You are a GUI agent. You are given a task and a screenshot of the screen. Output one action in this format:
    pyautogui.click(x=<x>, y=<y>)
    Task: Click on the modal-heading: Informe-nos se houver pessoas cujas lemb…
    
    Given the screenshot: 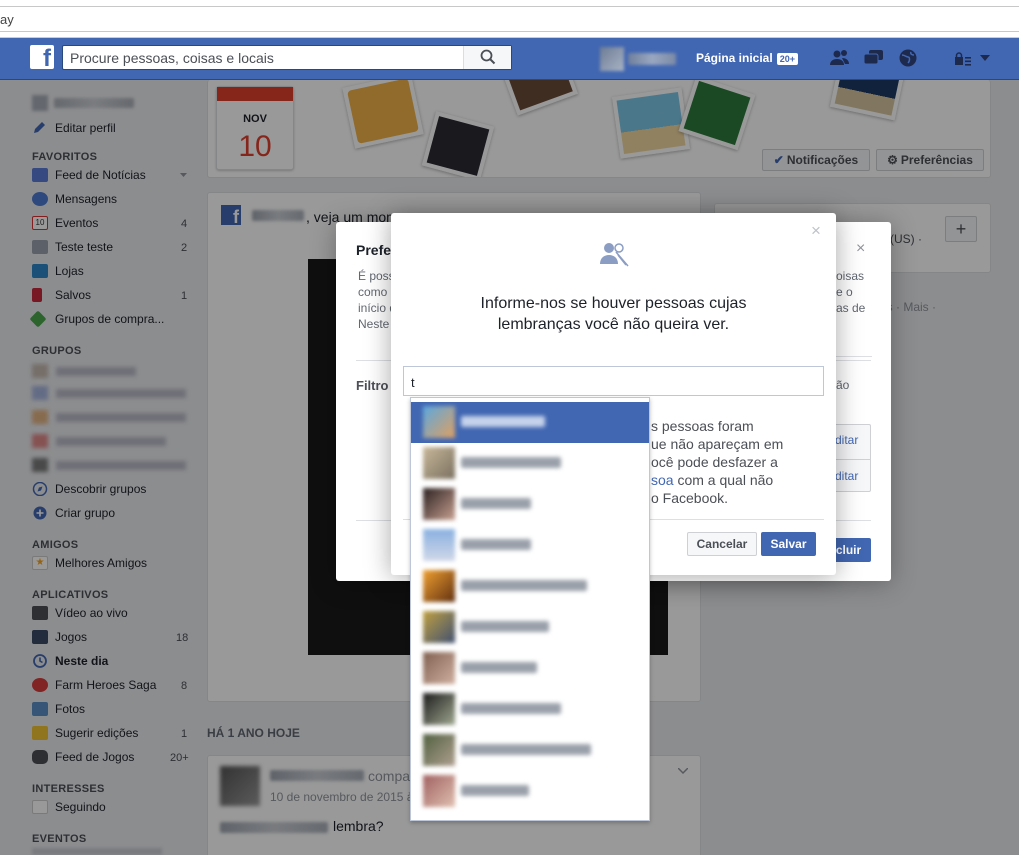 What is the action you would take?
    pyautogui.click(x=613, y=314)
    